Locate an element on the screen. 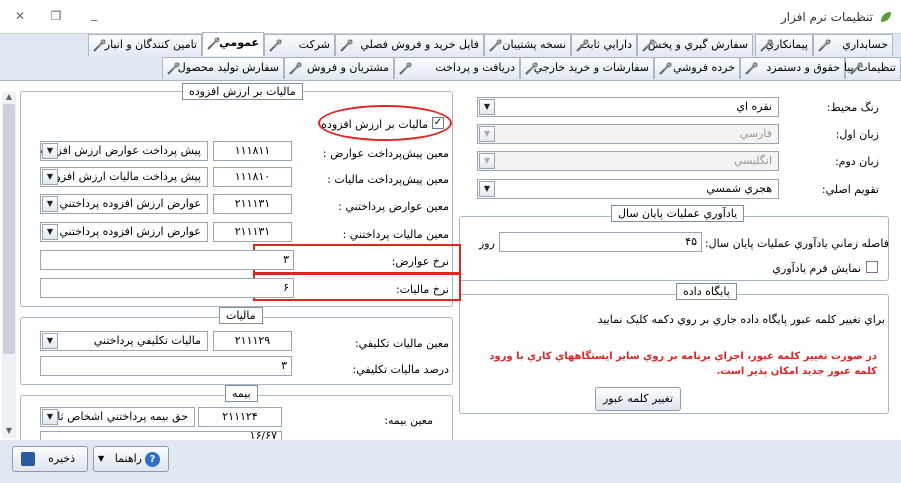 The image size is (901, 483). env-color-label: رنگ محيط: is located at coordinates (852, 107).